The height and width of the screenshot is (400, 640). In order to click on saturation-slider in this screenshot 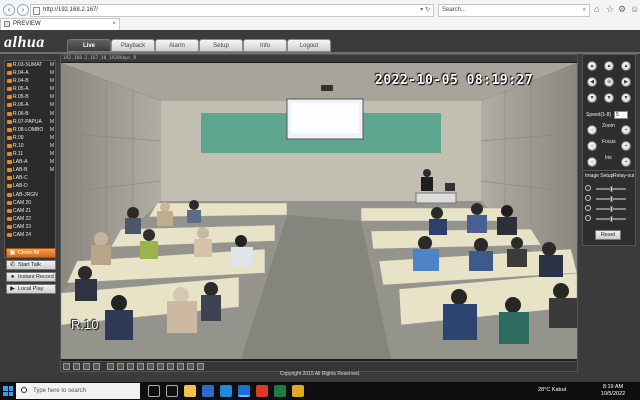, I will do `click(610, 209)`.